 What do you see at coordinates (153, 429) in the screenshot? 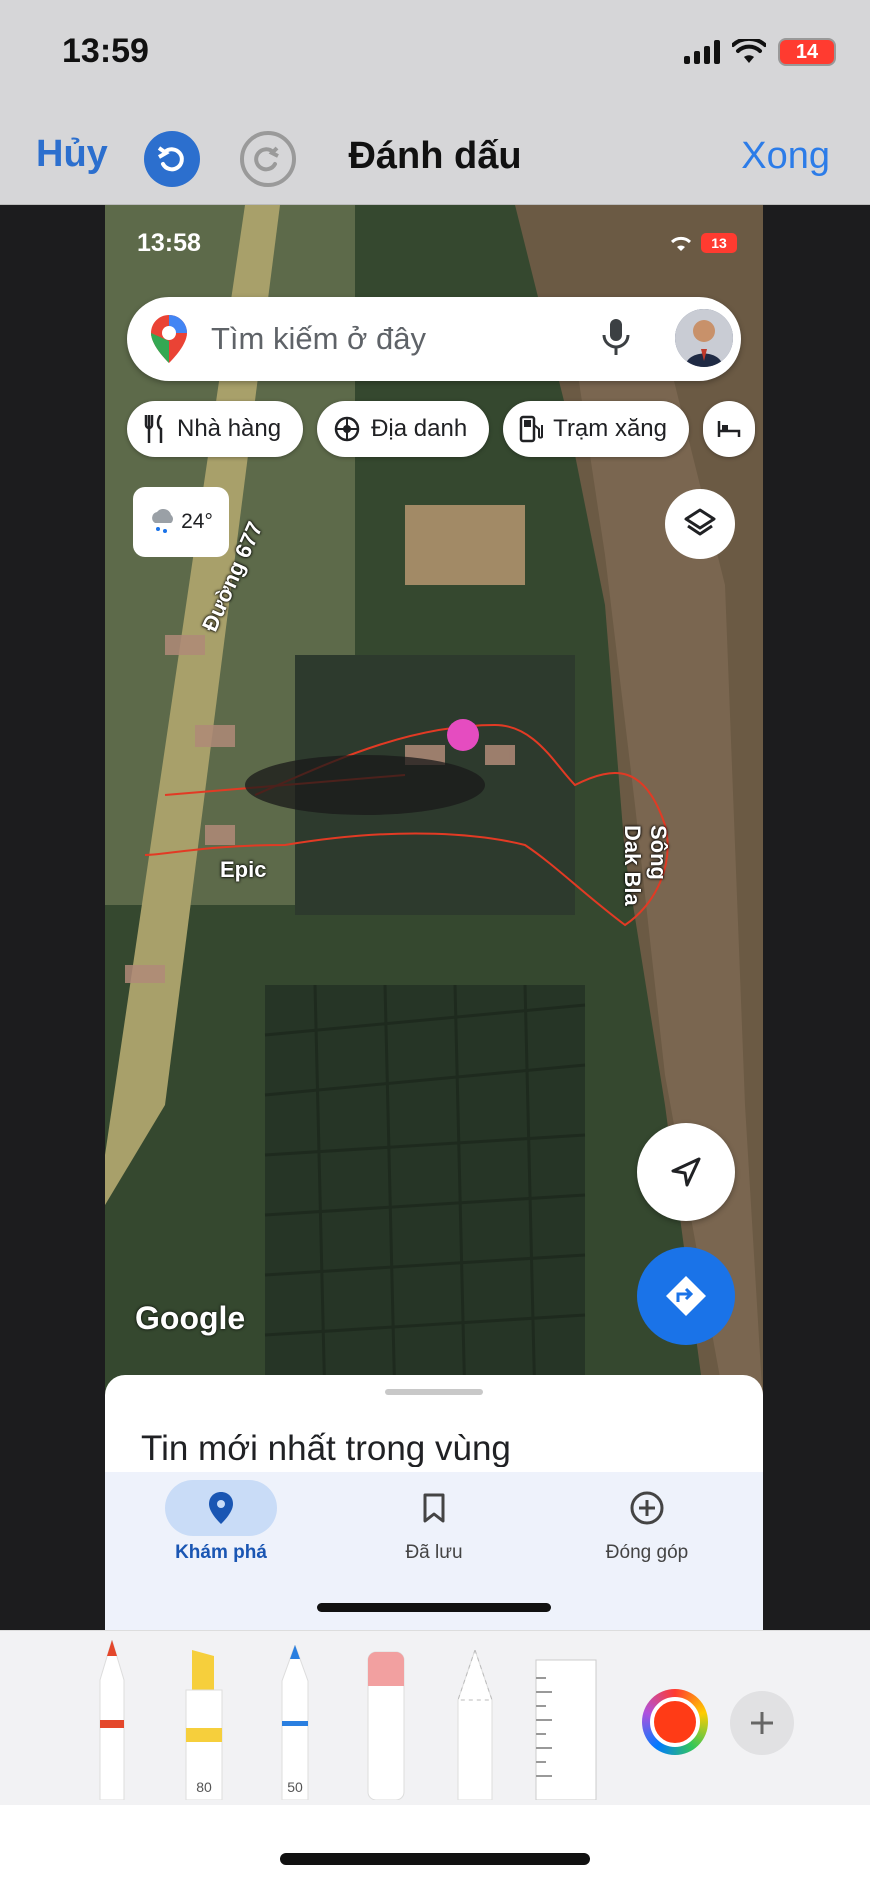
I see `fork-knife-icon` at bounding box center [153, 429].